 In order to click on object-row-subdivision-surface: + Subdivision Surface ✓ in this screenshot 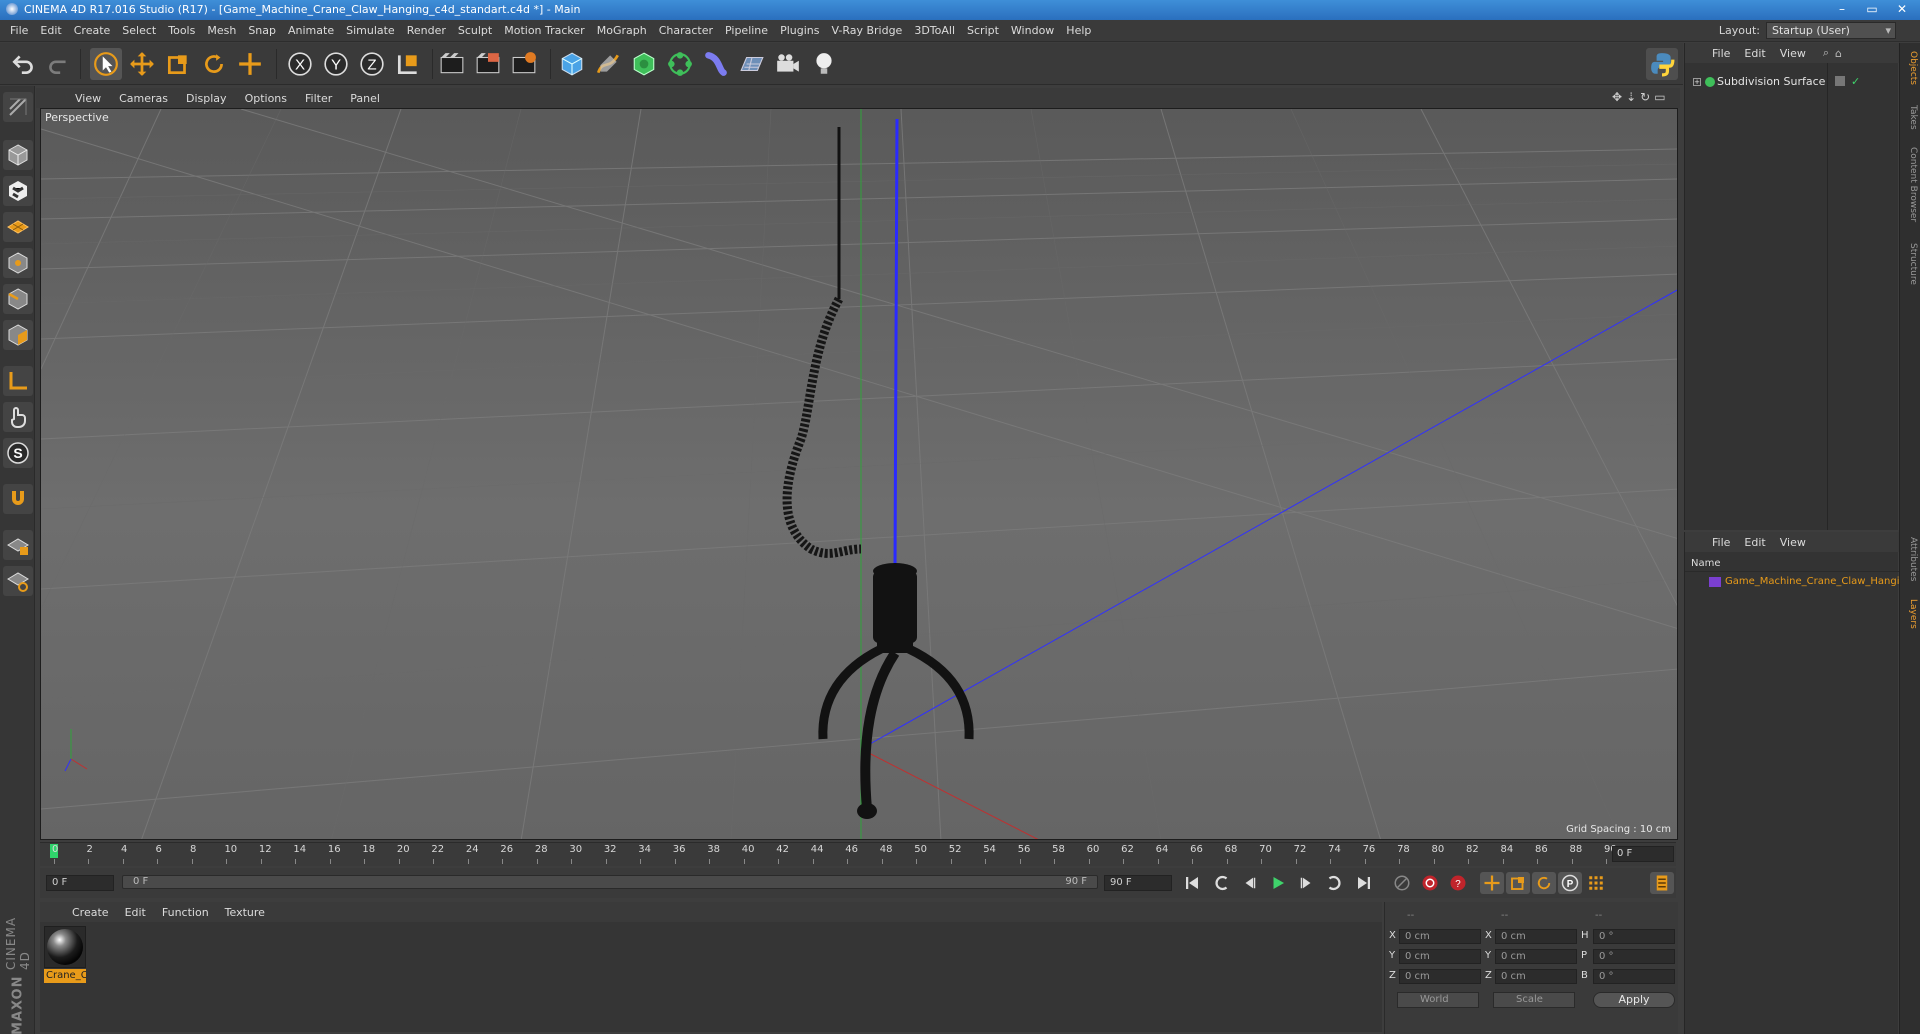, I will do `click(1792, 82)`.